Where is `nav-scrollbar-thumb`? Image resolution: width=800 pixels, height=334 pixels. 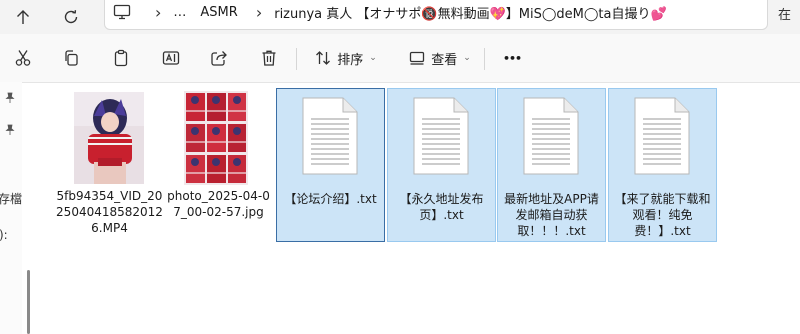 nav-scrollbar-thumb is located at coordinates (28, 302).